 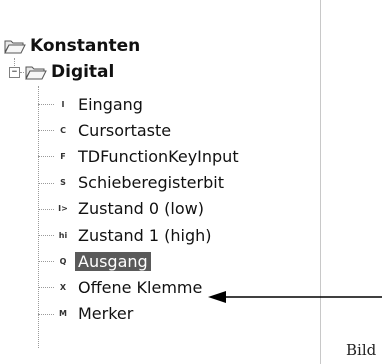 I want to click on tree-item: I> Zustand 0 (low), so click(x=129, y=209).